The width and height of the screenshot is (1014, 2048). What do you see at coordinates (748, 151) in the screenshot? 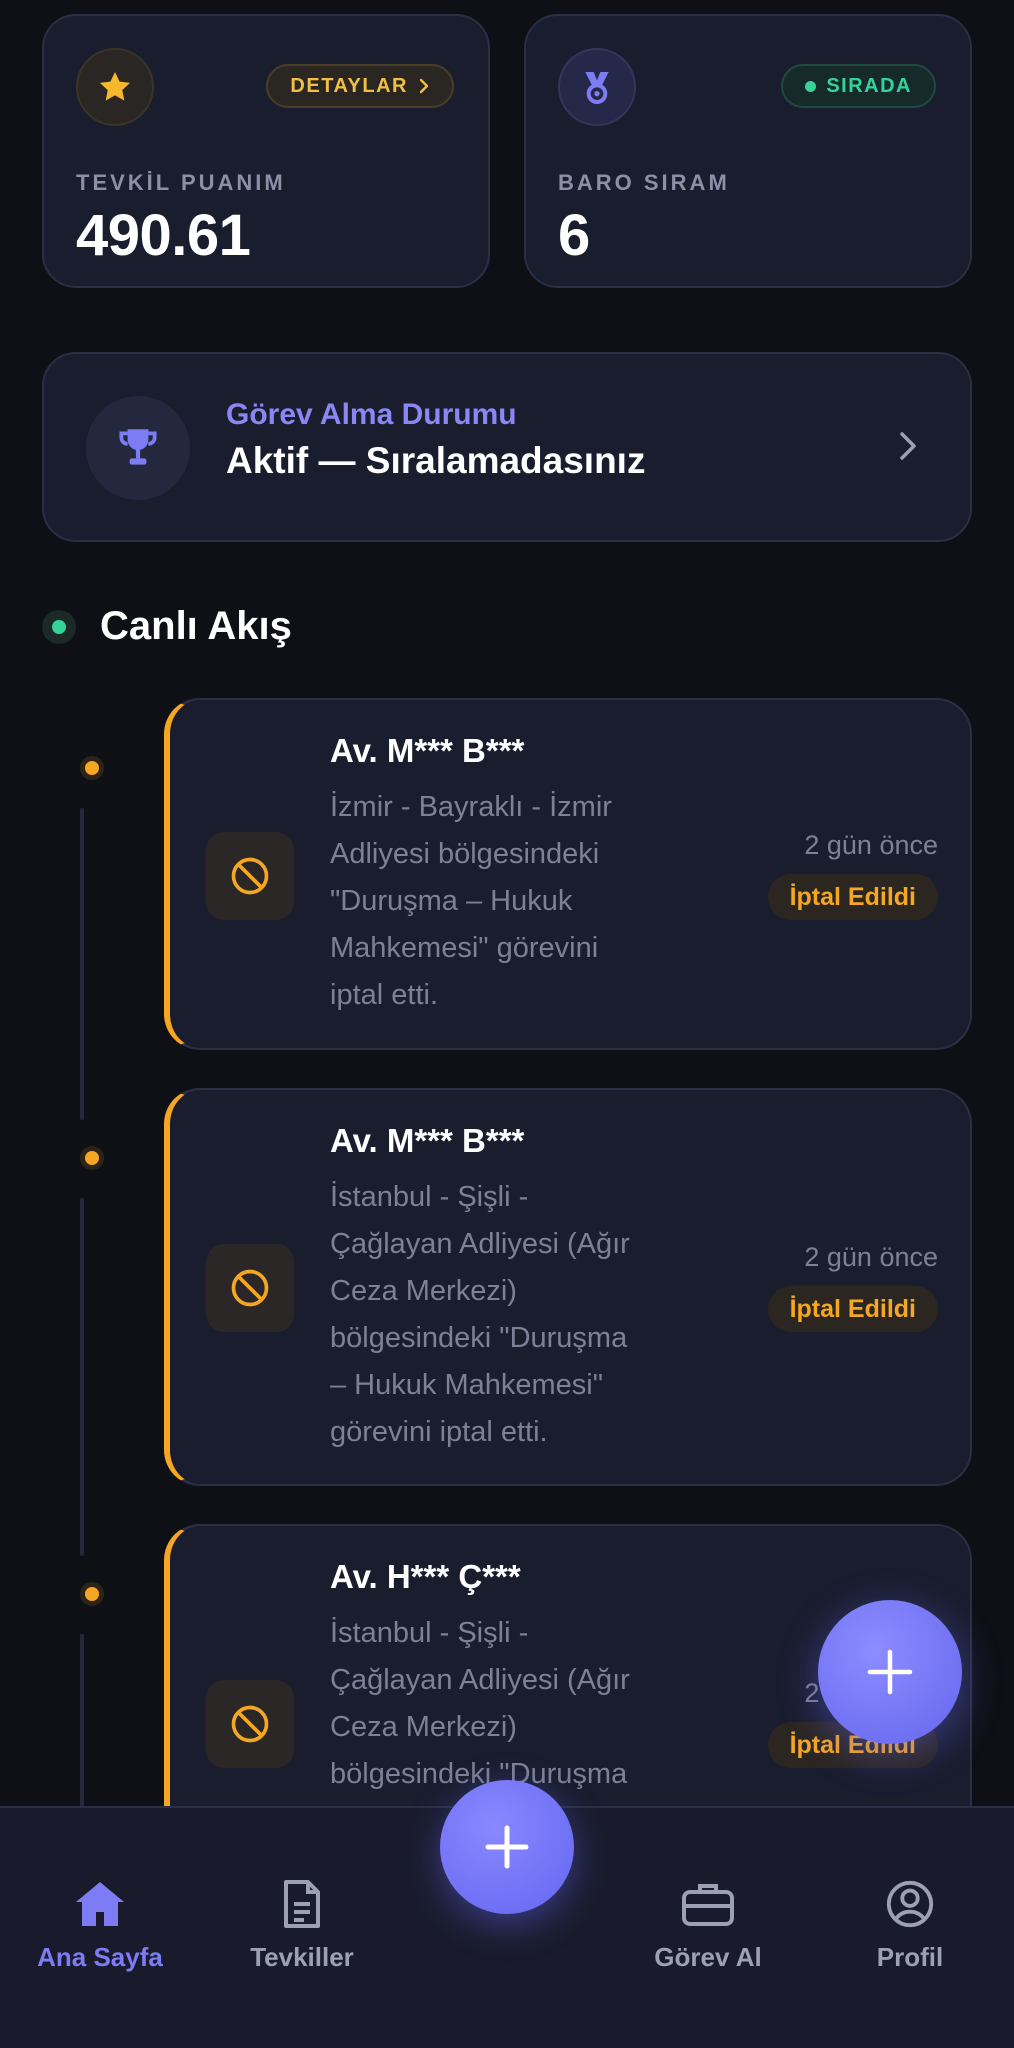
I see `rank-card: SIRADA BARO SIRAM 6` at bounding box center [748, 151].